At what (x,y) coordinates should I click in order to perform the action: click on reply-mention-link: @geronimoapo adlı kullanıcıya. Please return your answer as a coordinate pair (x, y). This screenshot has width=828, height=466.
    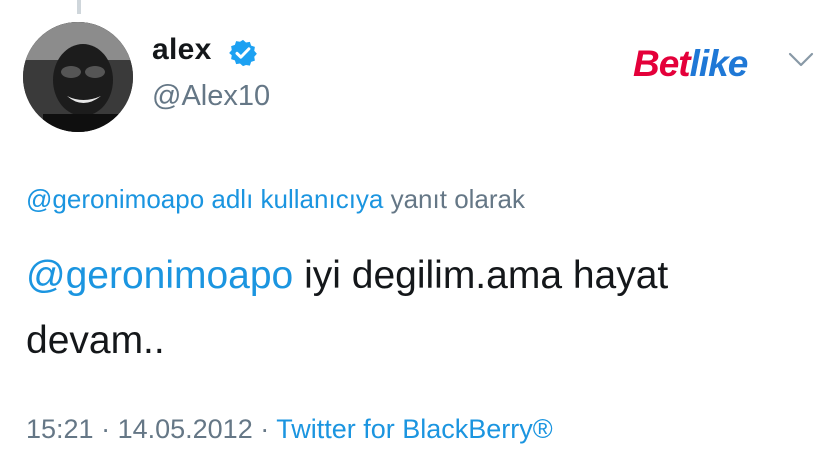
    Looking at the image, I should click on (204, 199).